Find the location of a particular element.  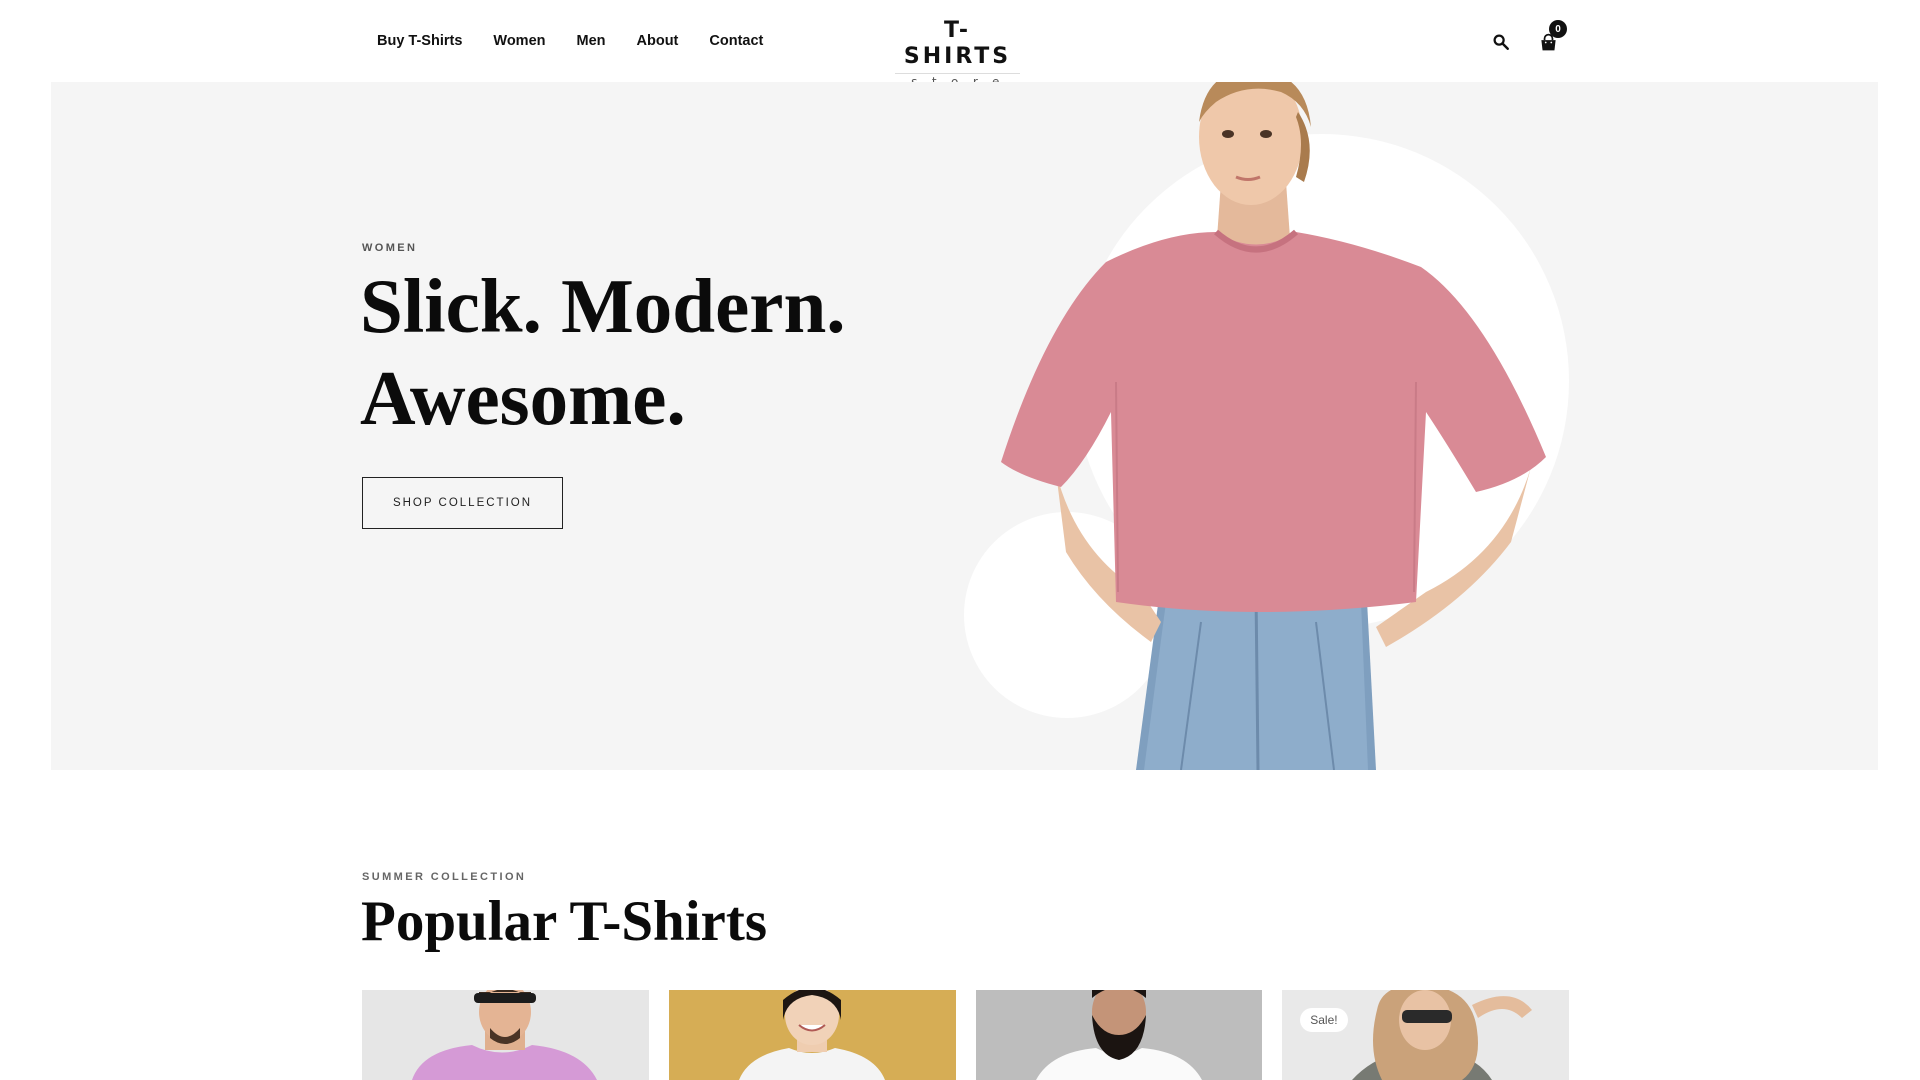

nav-link-men: Men is located at coordinates (591, 41).